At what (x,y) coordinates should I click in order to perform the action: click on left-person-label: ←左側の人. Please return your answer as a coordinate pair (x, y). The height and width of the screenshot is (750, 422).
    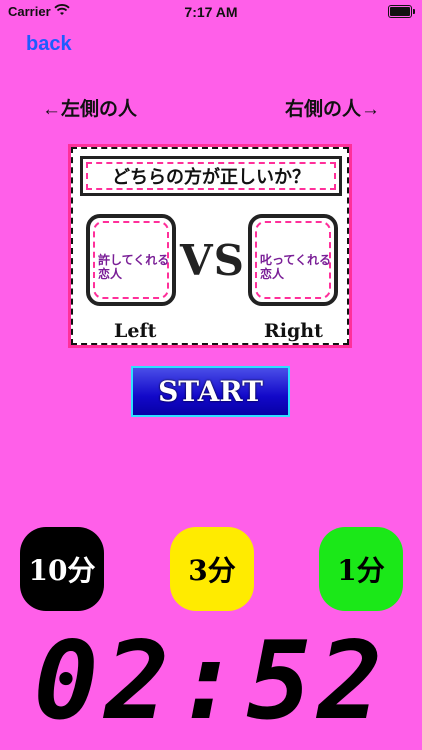
    Looking at the image, I should click on (90, 109).